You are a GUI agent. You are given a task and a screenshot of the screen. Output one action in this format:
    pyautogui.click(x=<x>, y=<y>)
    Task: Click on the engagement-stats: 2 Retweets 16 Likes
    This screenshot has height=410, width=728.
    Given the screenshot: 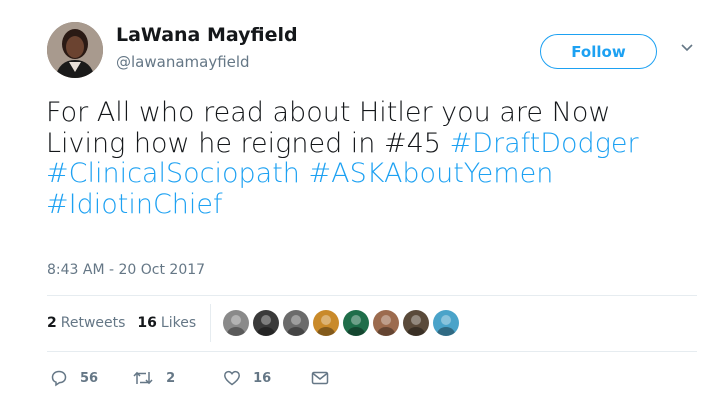 What is the action you would take?
    pyautogui.click(x=121, y=323)
    